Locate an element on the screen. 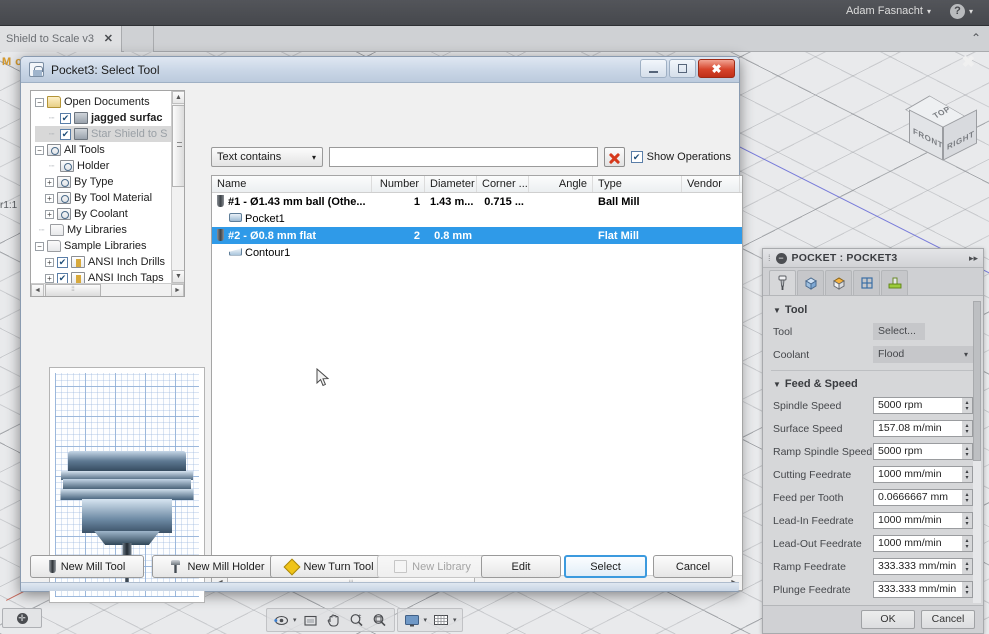 The width and height of the screenshot is (989, 634). cancel-button: Cancel is located at coordinates (948, 619).